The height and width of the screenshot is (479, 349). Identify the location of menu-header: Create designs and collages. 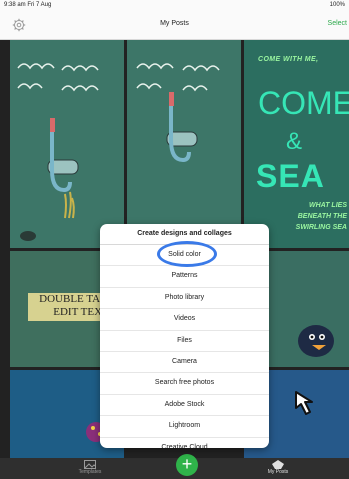
(184, 234).